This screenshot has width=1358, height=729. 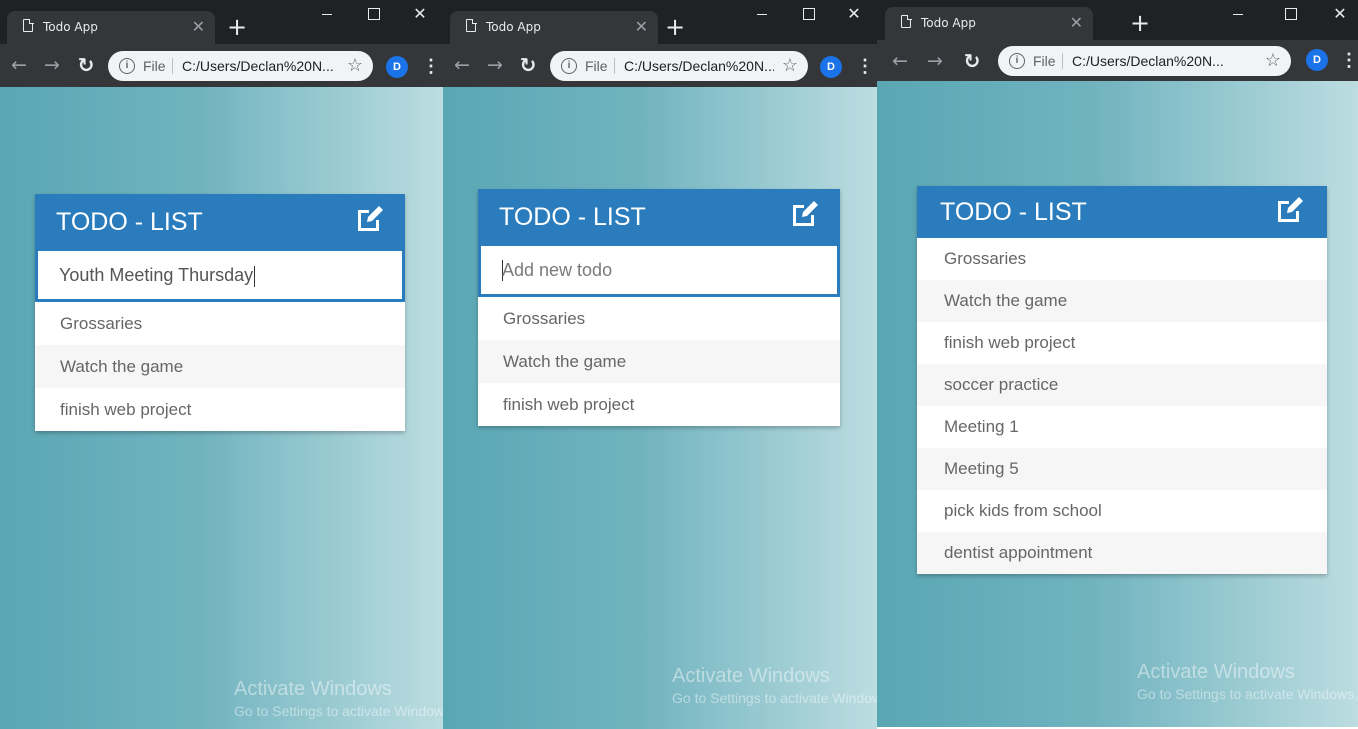 I want to click on todo-item: soccer practice, so click(x=1122, y=385).